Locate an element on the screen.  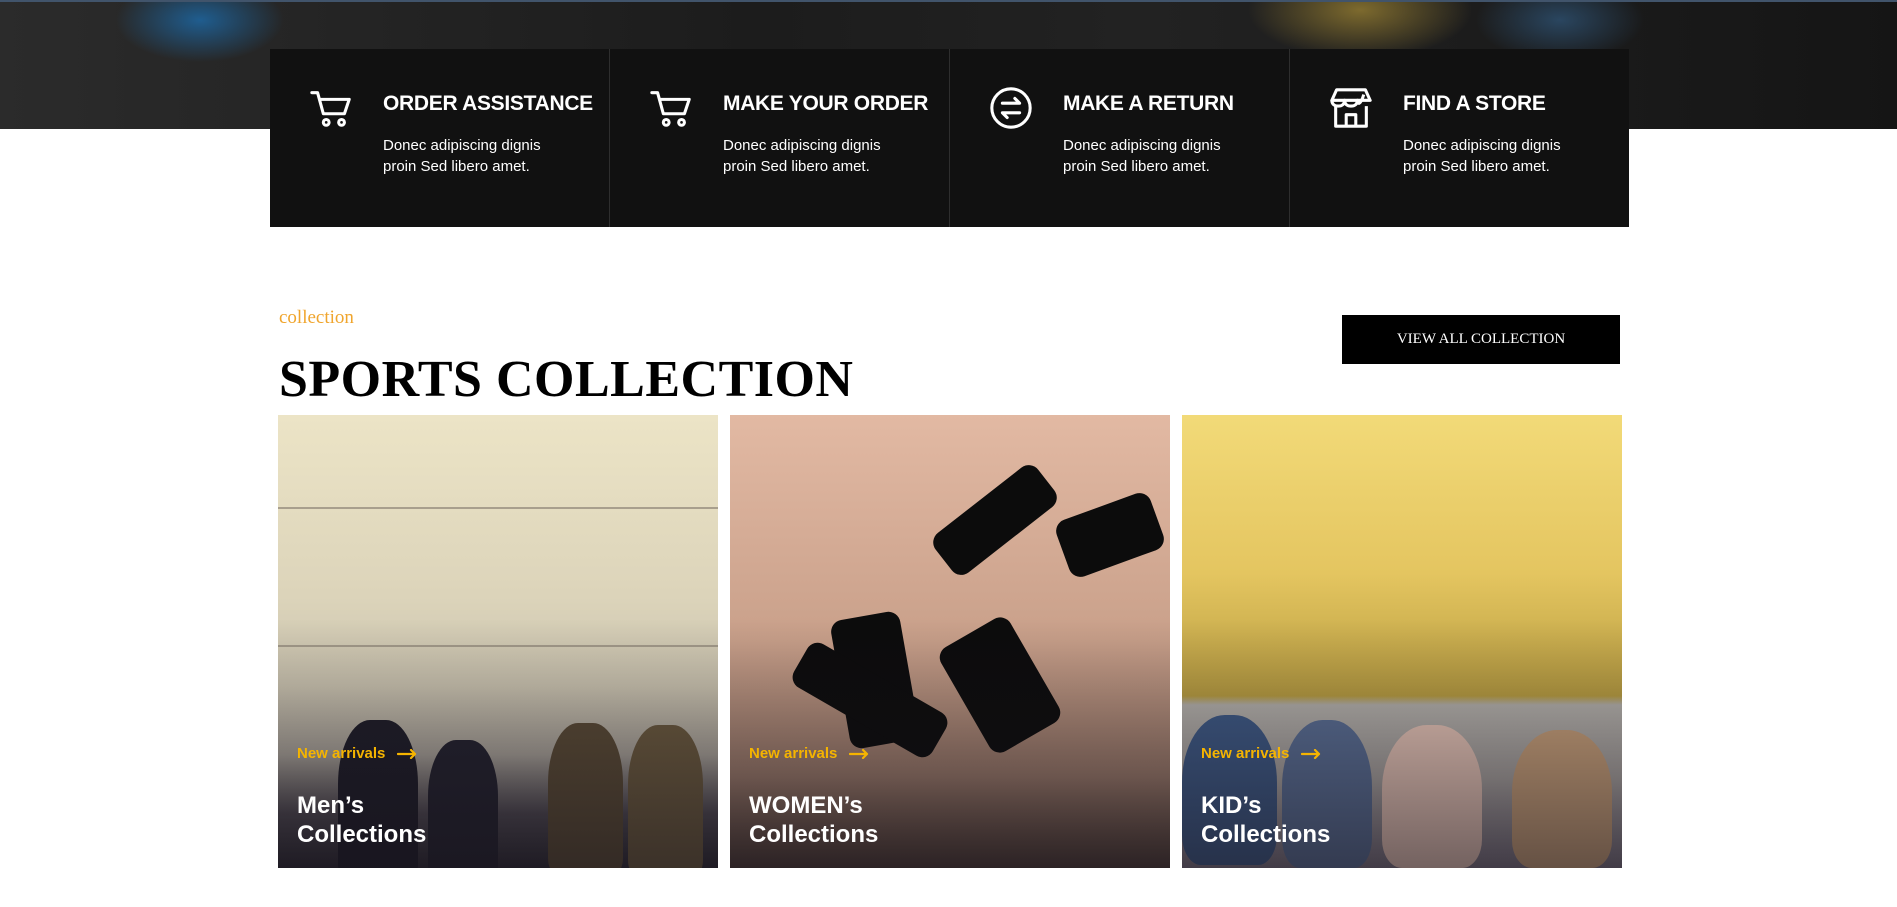
collection-card-men: New arrivals Men’s Collections is located at coordinates (498, 641).